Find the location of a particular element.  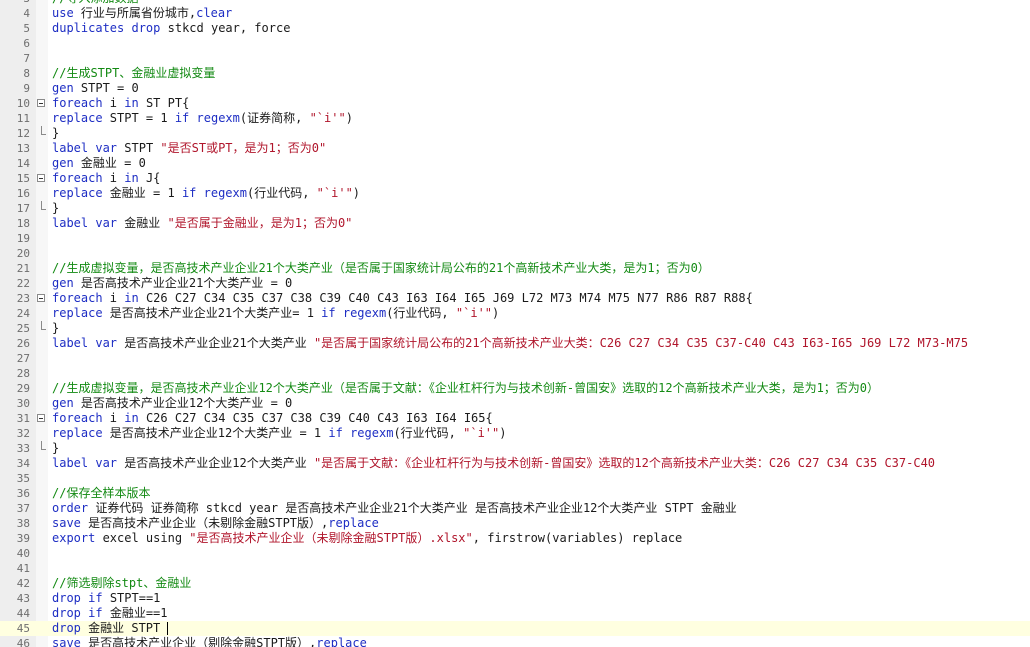

code-line: 17} is located at coordinates (515, 208).